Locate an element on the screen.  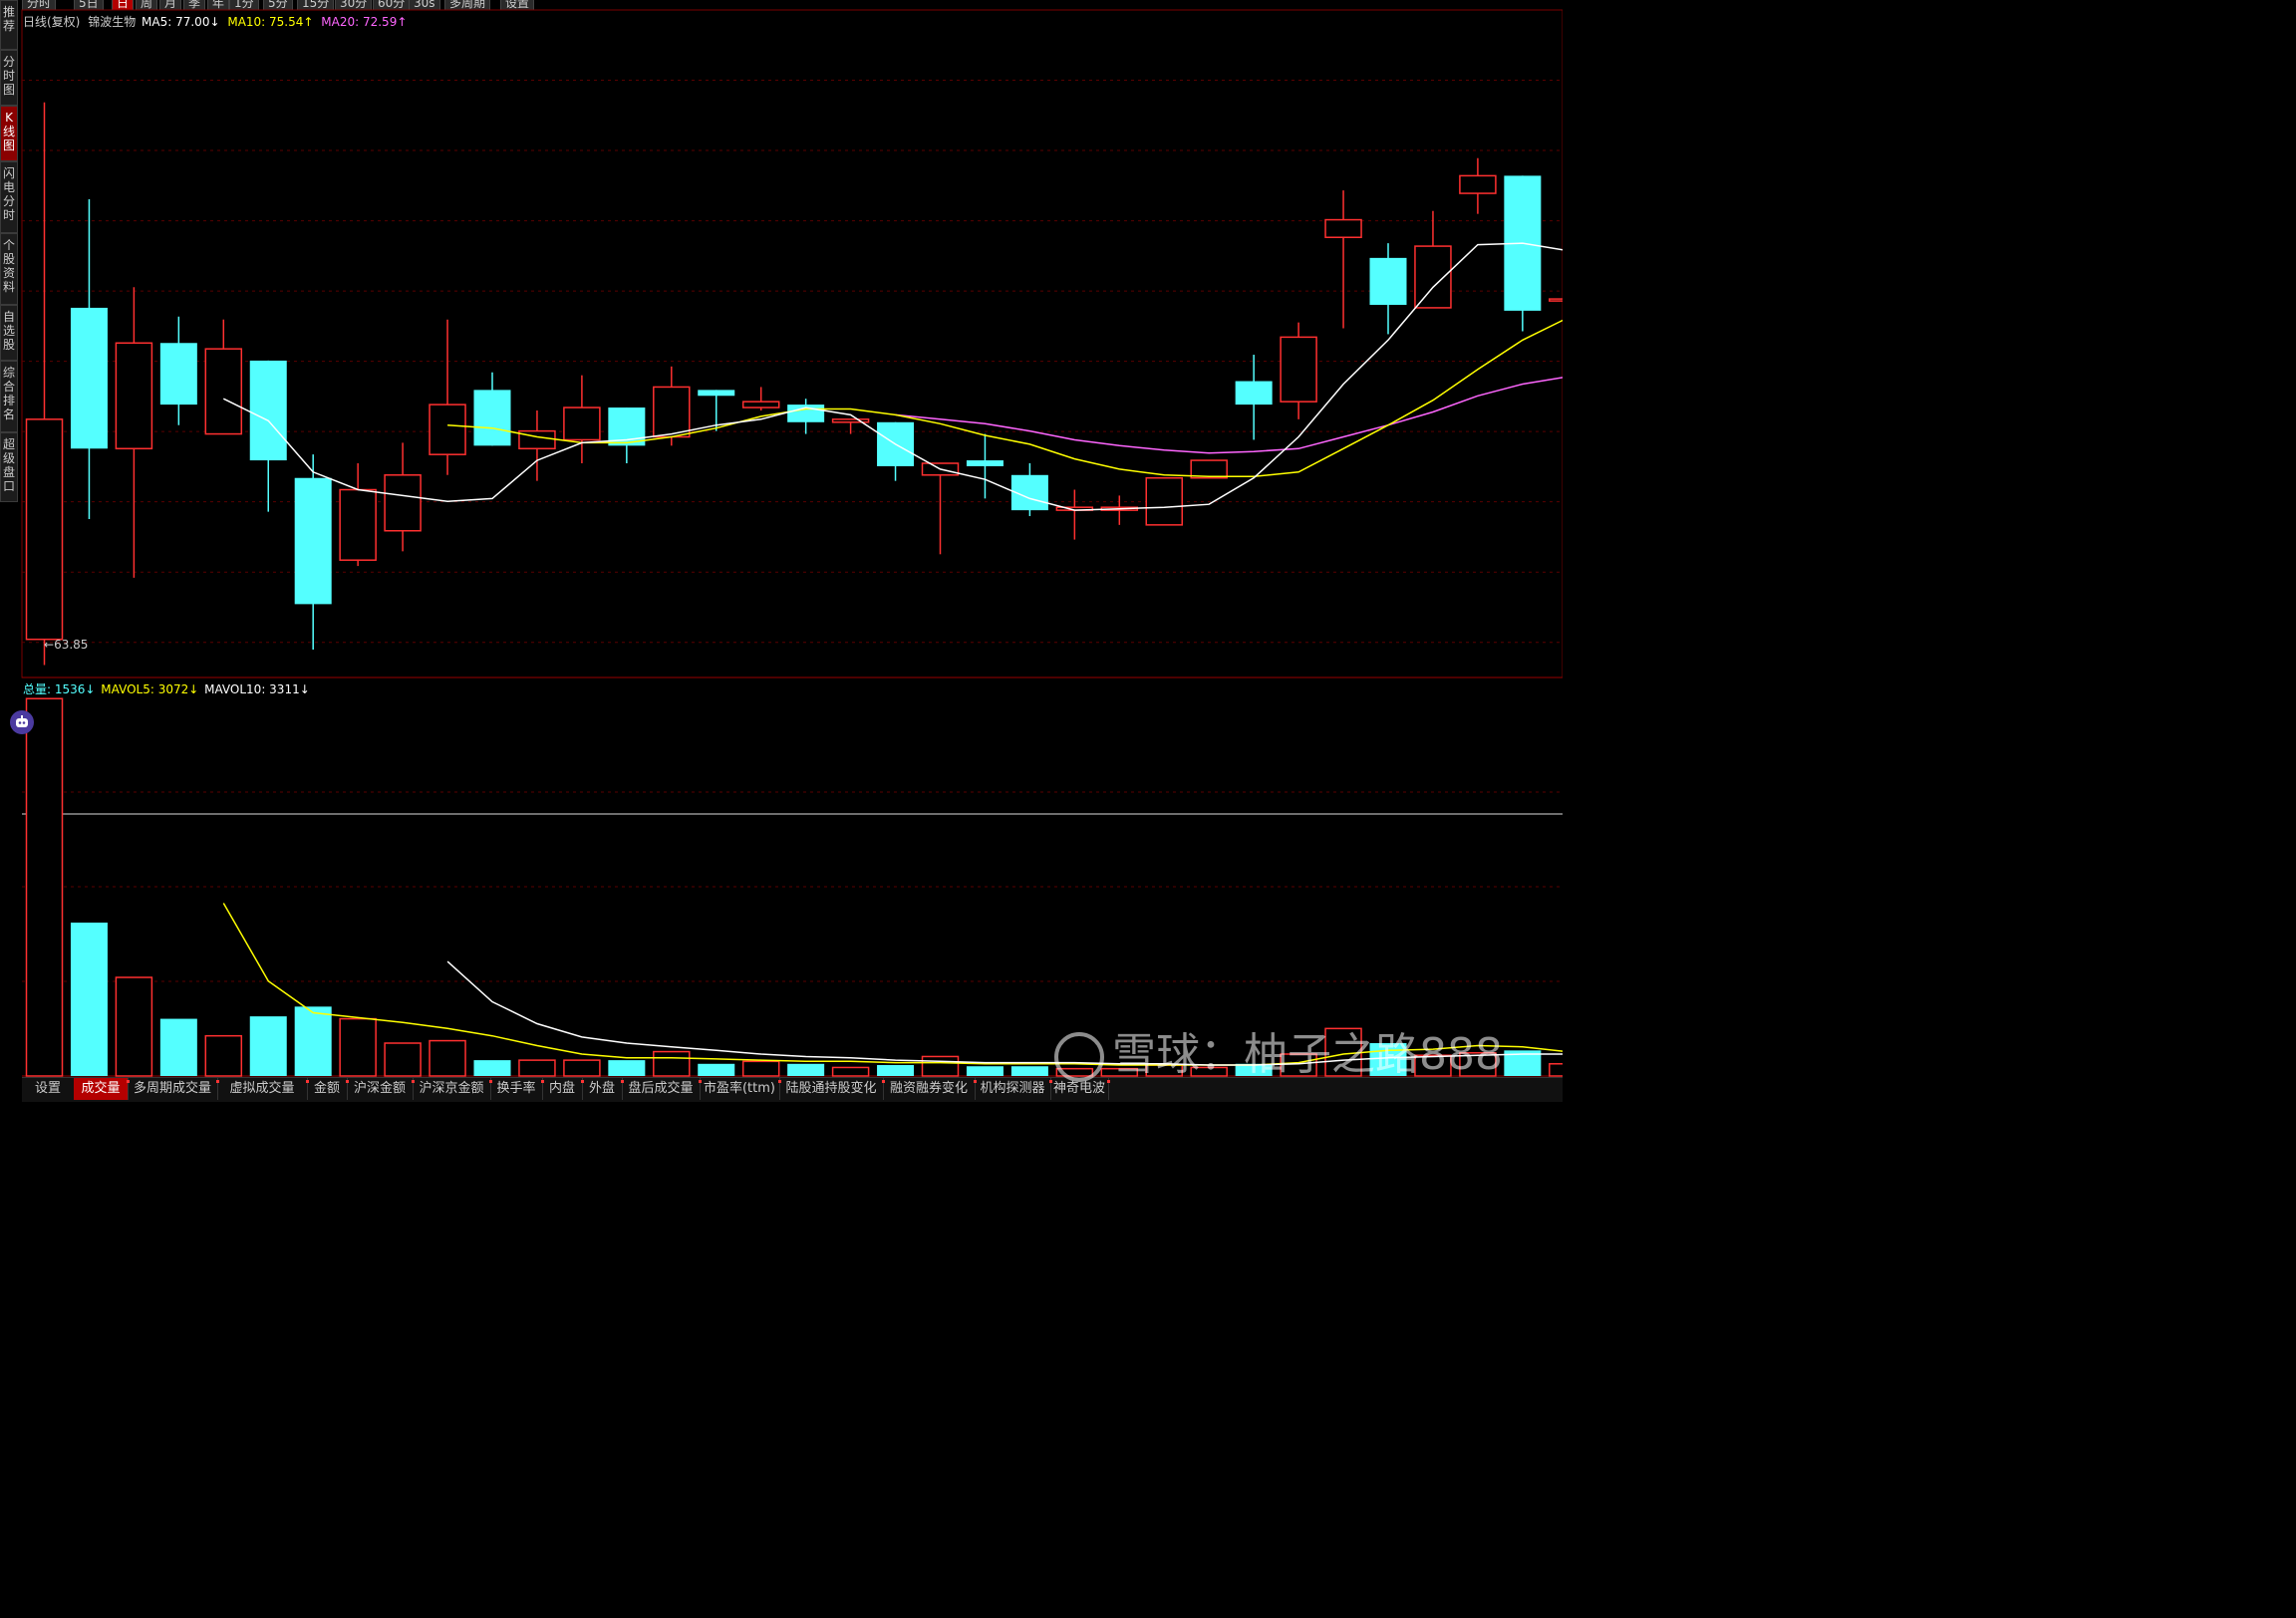
mavol5-readout: MAVOL5: 3072↓ is located at coordinates (150, 689).